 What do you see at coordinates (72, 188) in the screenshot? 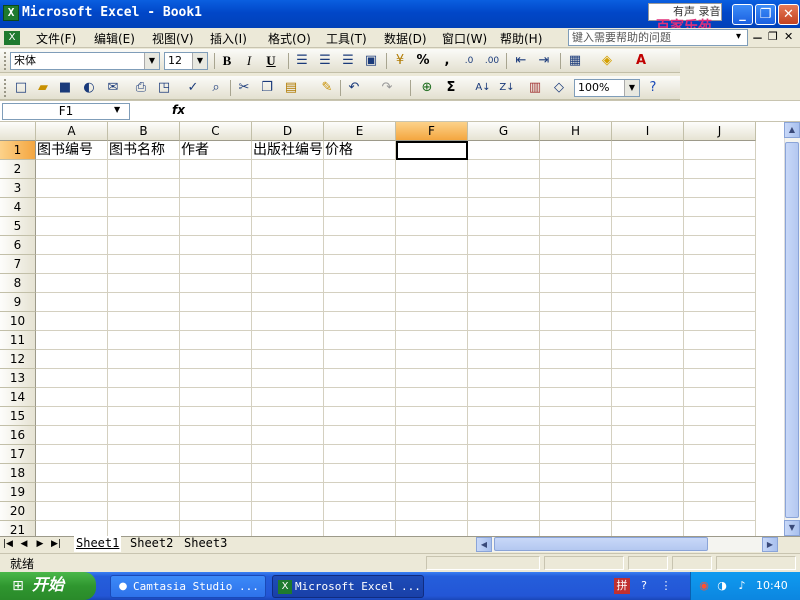
I see `cell-a3` at bounding box center [72, 188].